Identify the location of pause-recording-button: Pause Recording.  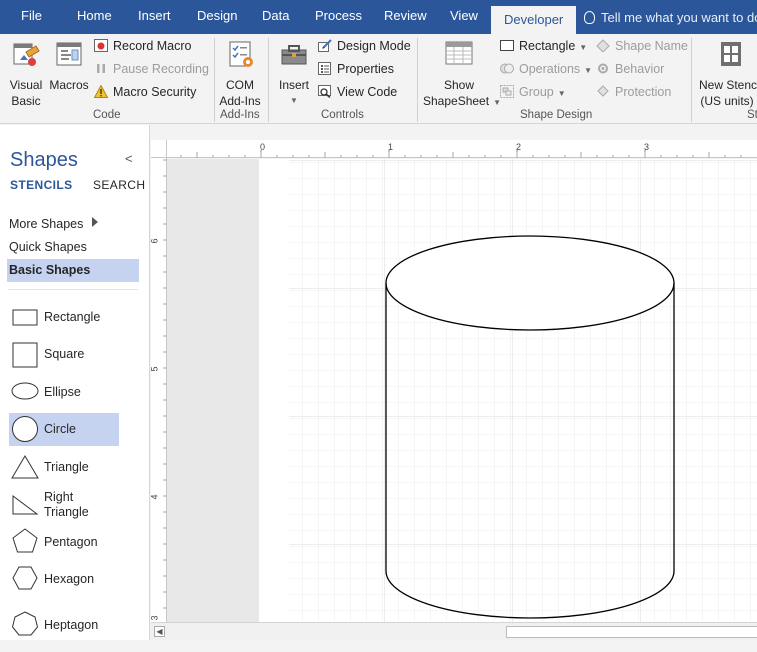
(151, 69).